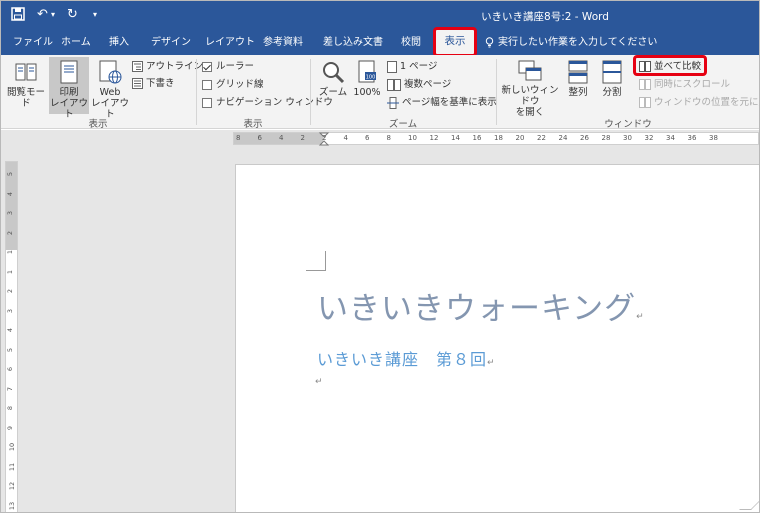 The width and height of the screenshot is (760, 513). I want to click on horizontal-ruler-tick: 18, so click(498, 138).